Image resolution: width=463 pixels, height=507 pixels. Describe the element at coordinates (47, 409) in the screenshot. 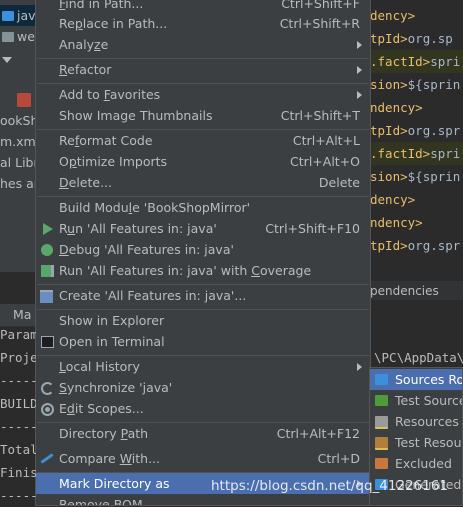

I see `scopes-icon` at that location.